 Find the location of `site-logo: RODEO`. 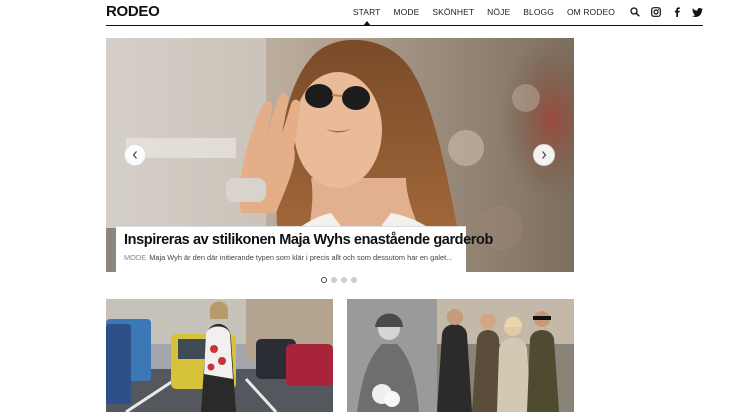

site-logo: RODEO is located at coordinates (133, 11).